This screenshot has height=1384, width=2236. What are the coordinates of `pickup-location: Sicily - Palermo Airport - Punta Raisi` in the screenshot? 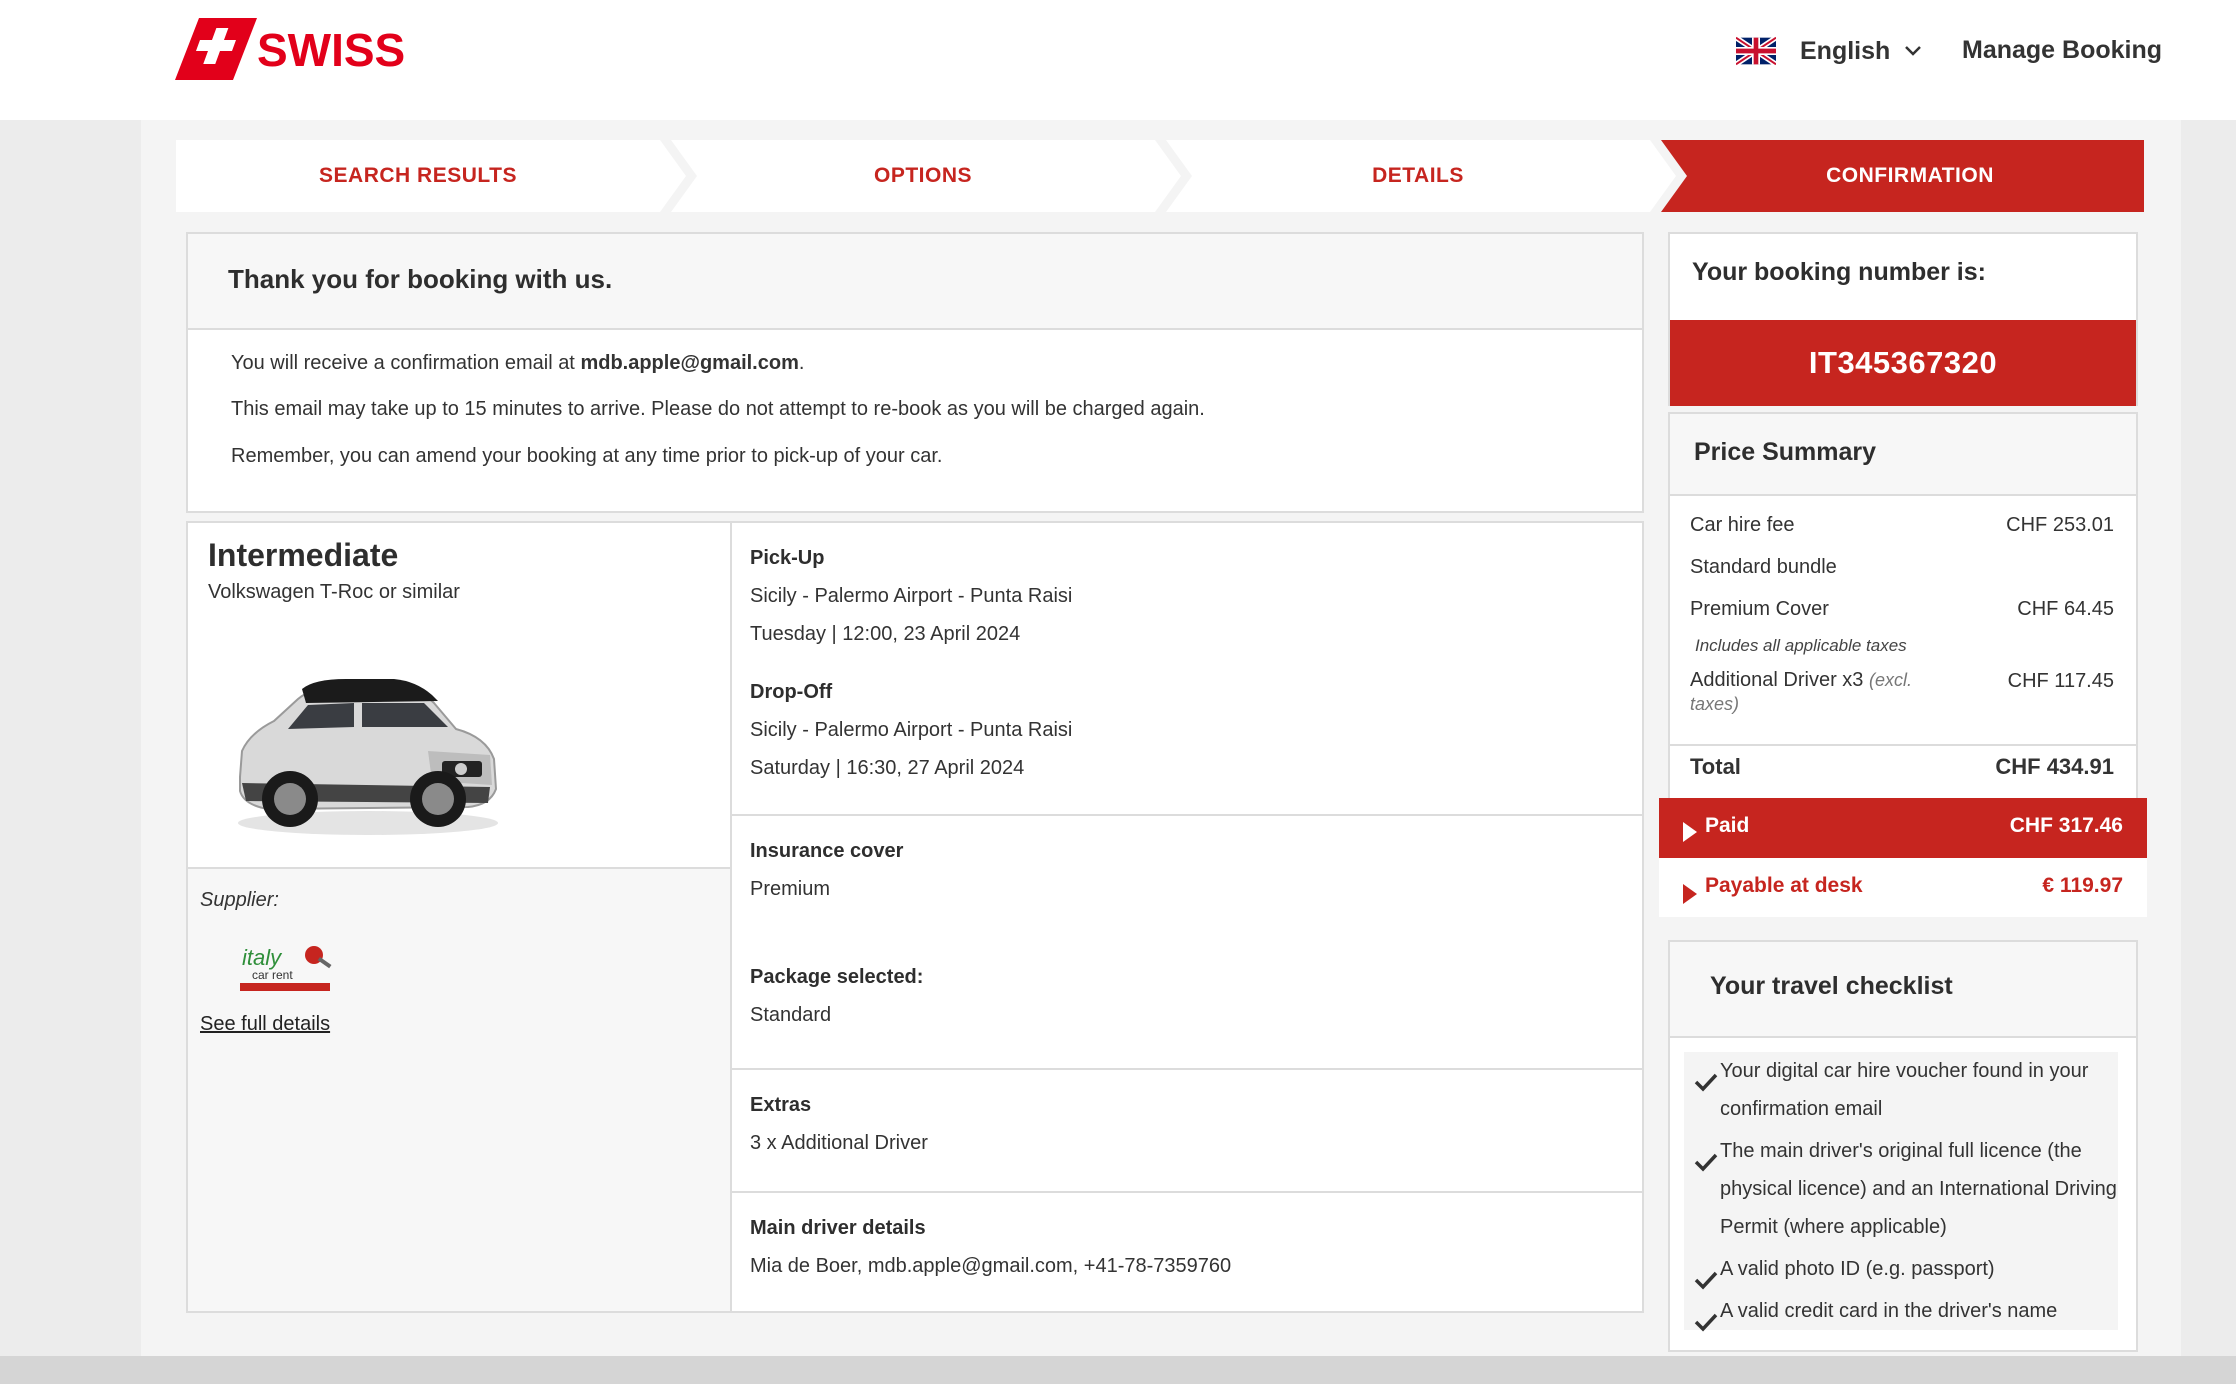 It's located at (911, 596).